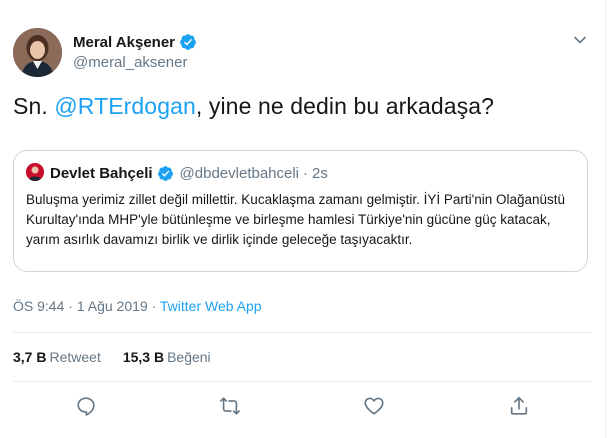  I want to click on quoted-author-avatar, so click(35, 172).